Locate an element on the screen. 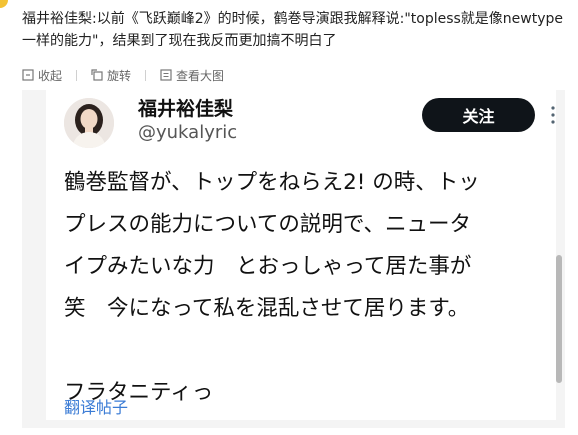  scrollbar-thumb is located at coordinates (559, 319).